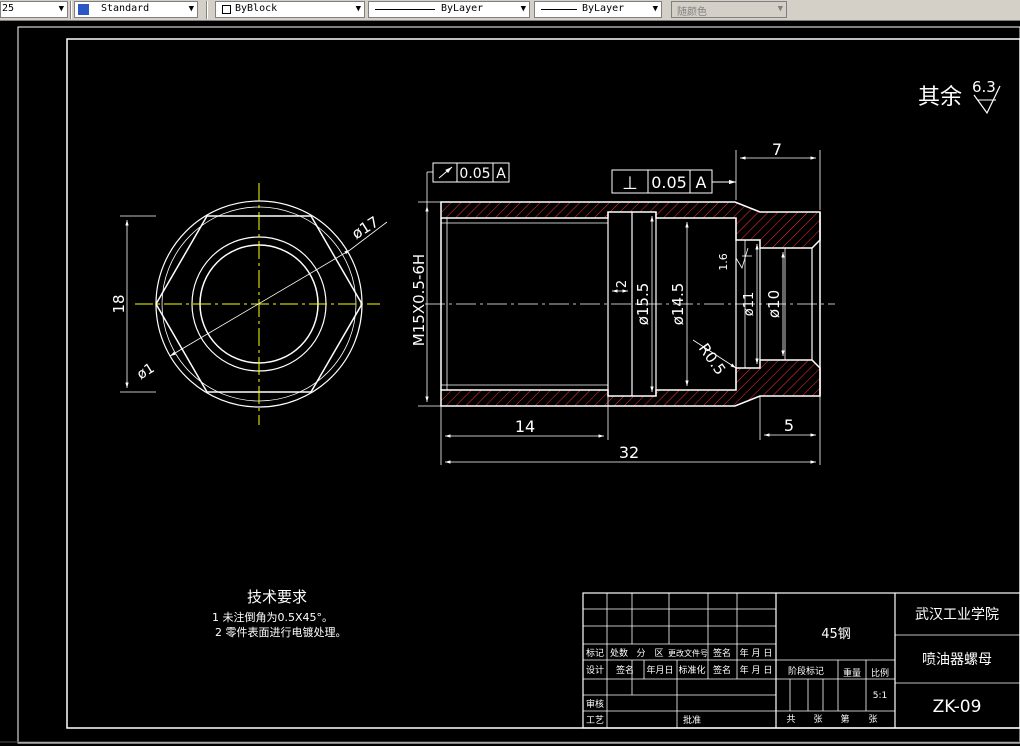 The image size is (1020, 746). I want to click on dim-line-dia17, so click(260, 303).